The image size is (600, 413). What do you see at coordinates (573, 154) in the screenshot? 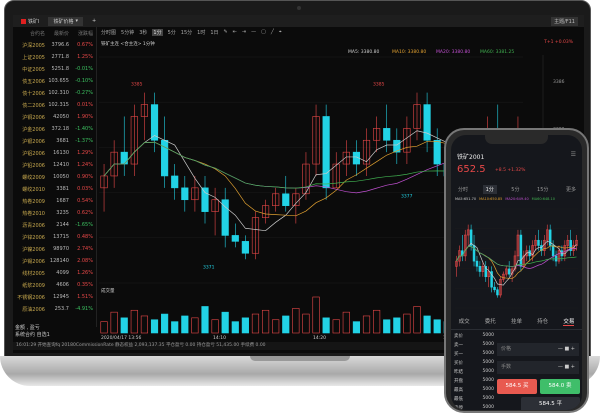
I see `menu-icon: ☰` at bounding box center [573, 154].